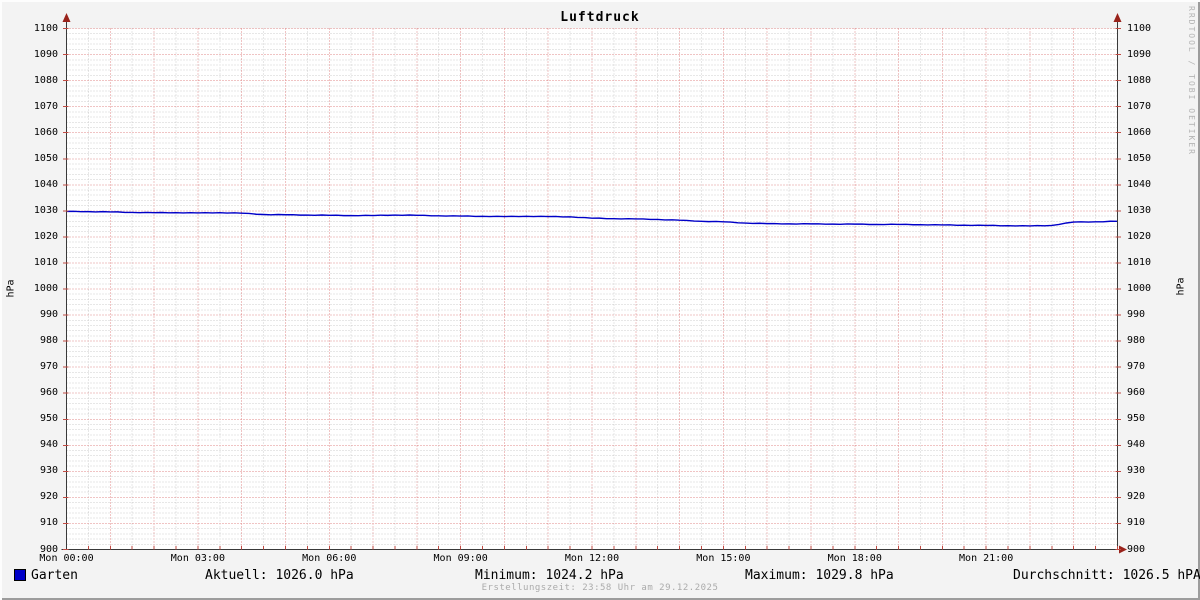  I want to click on y-tick-label-right: 1080, so click(1139, 80).